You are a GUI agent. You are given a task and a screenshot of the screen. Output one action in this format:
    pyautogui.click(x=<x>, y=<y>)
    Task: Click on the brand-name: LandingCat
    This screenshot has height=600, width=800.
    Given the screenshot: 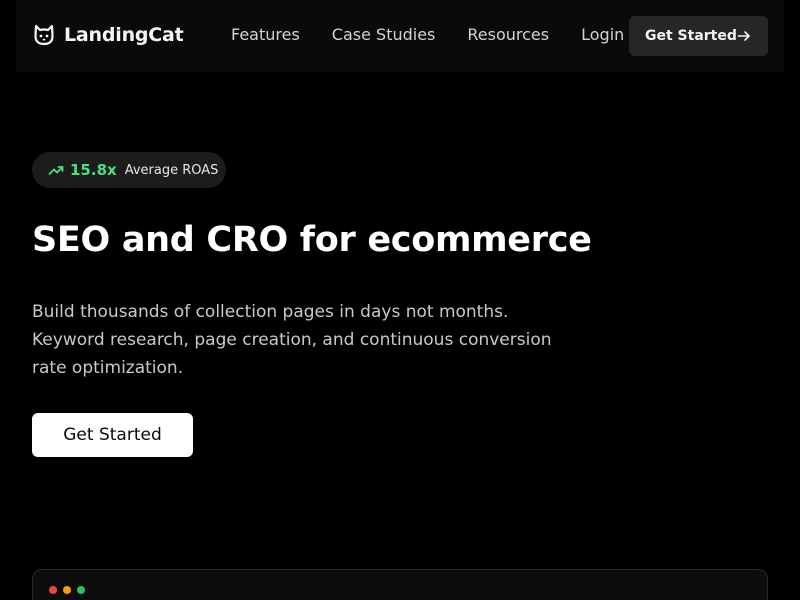 What is the action you would take?
    pyautogui.click(x=124, y=35)
    